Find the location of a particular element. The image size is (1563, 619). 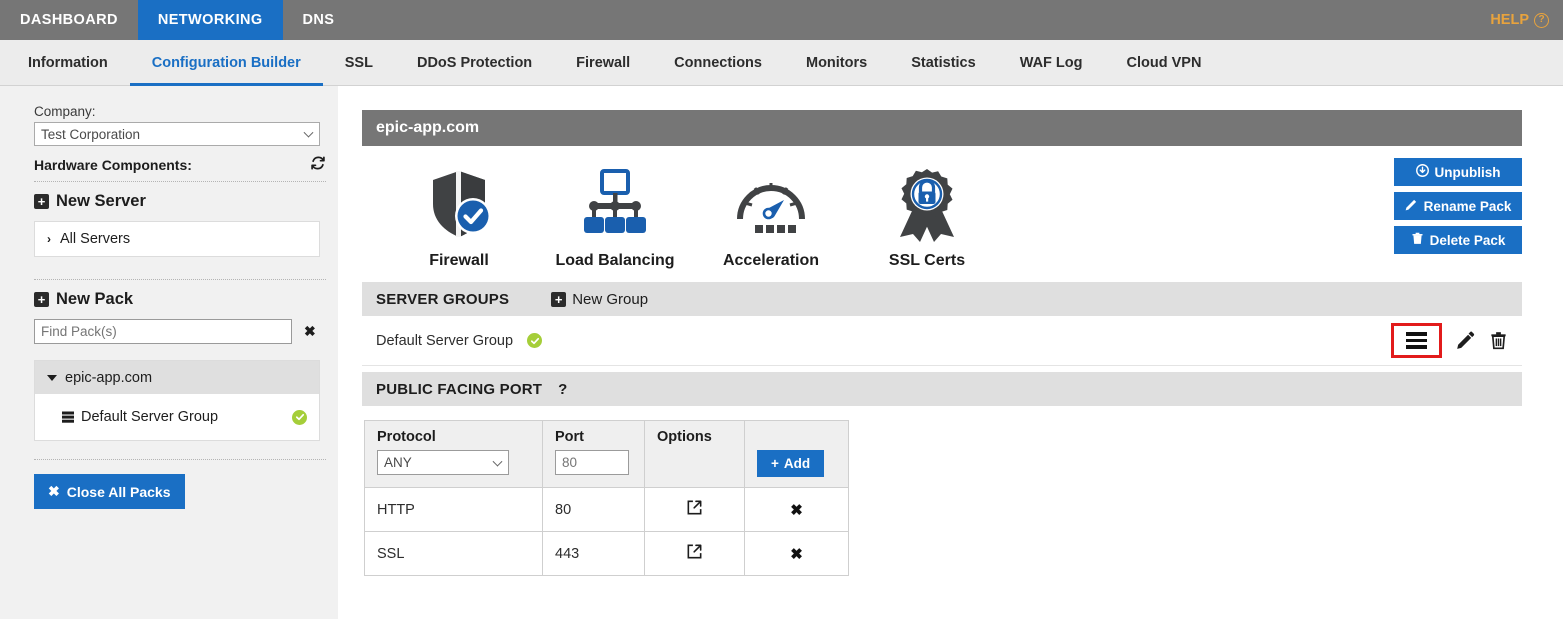

speedometer-icon is located at coordinates (771, 204).